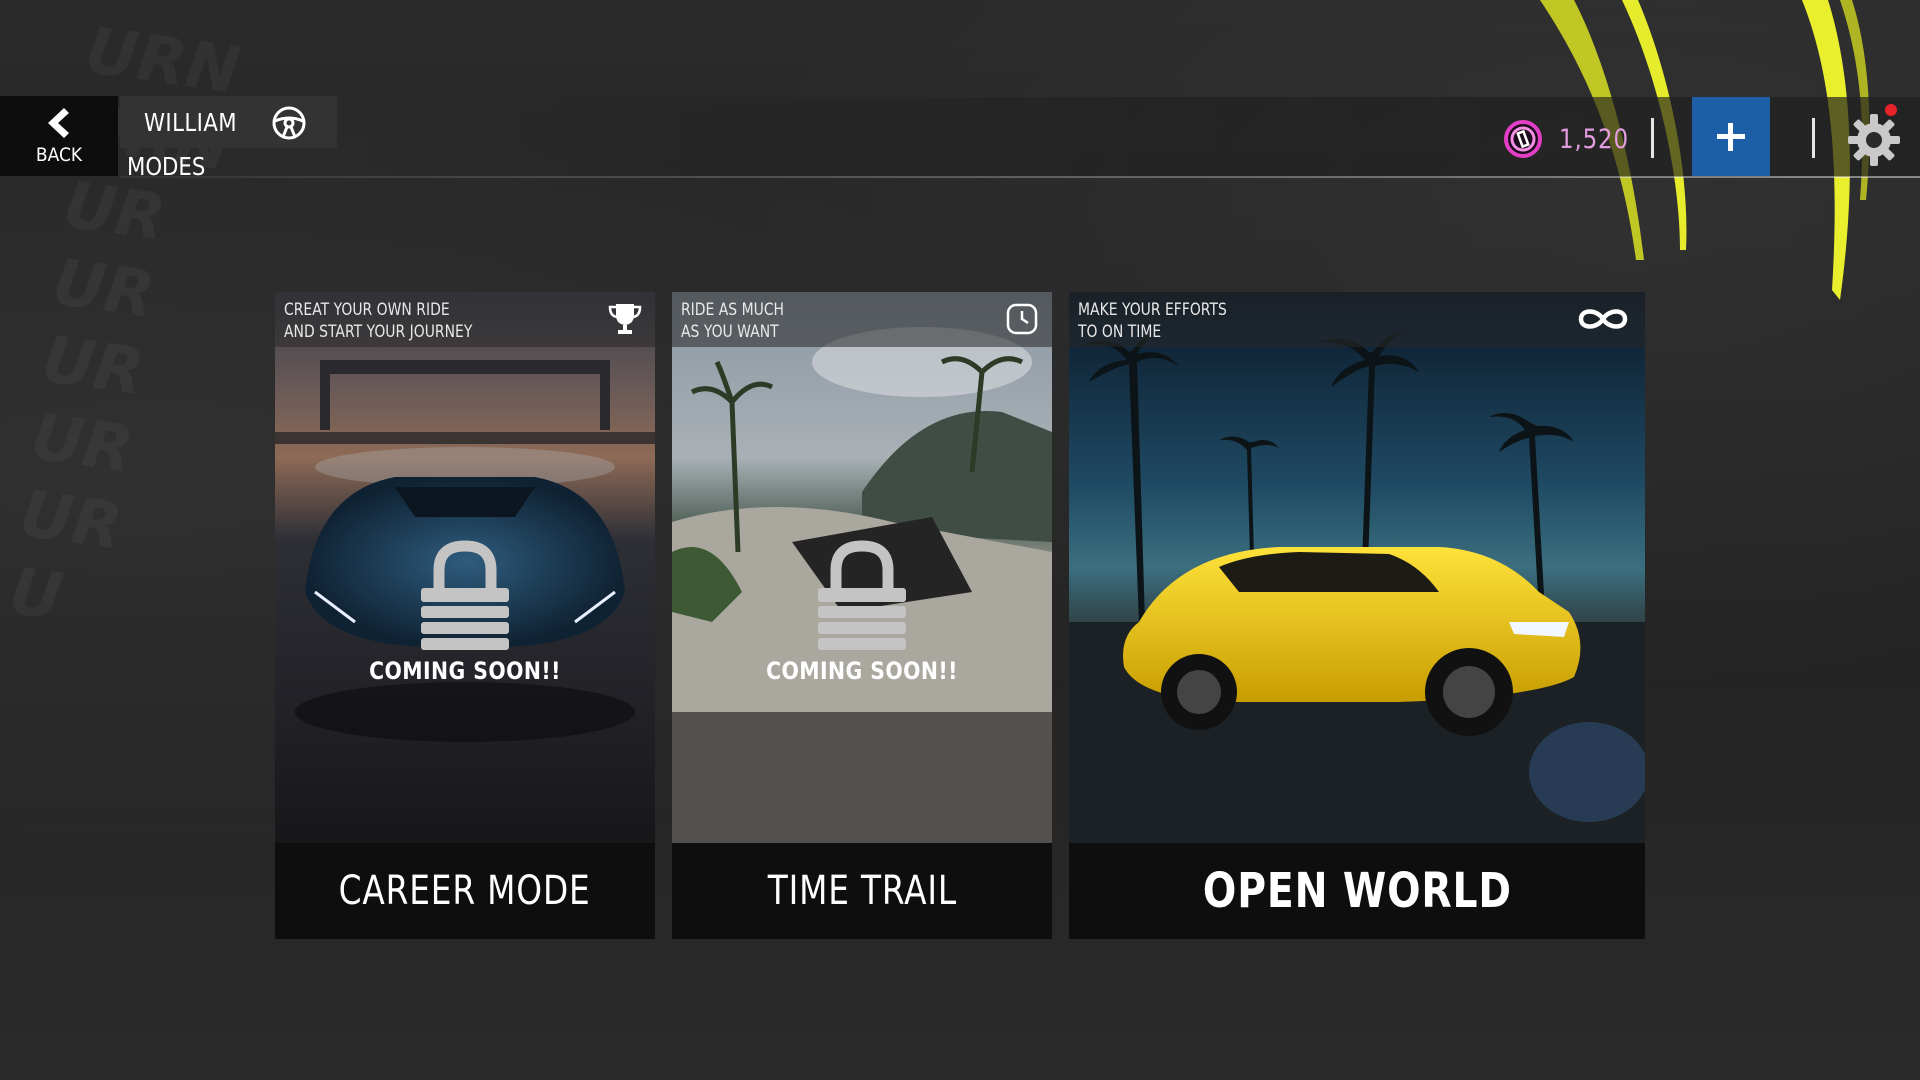 The image size is (1920, 1080). I want to click on card-subtitle: RIDE AS MUCH AS YOU WANT, so click(733, 321).